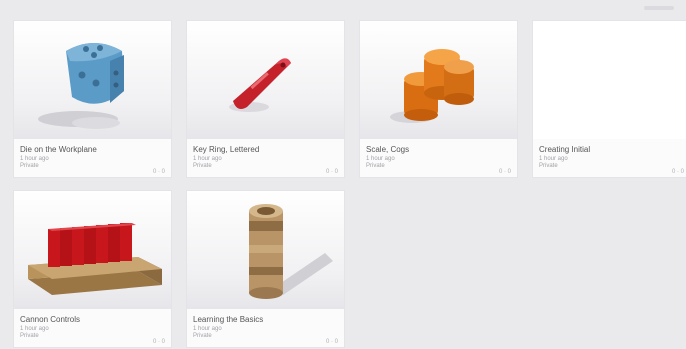 This screenshot has height=349, width=686. Describe the element at coordinates (438, 158) in the screenshot. I see `design-meta: Scale, Cogs 1 hour ago Private 0 · 0` at that location.